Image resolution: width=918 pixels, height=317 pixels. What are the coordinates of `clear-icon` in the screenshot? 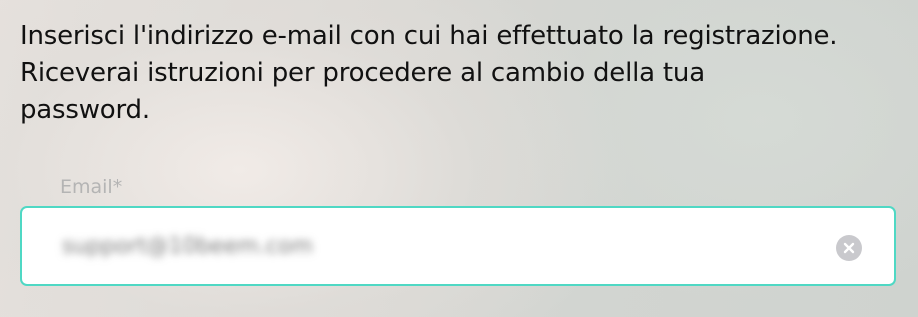 It's located at (849, 248).